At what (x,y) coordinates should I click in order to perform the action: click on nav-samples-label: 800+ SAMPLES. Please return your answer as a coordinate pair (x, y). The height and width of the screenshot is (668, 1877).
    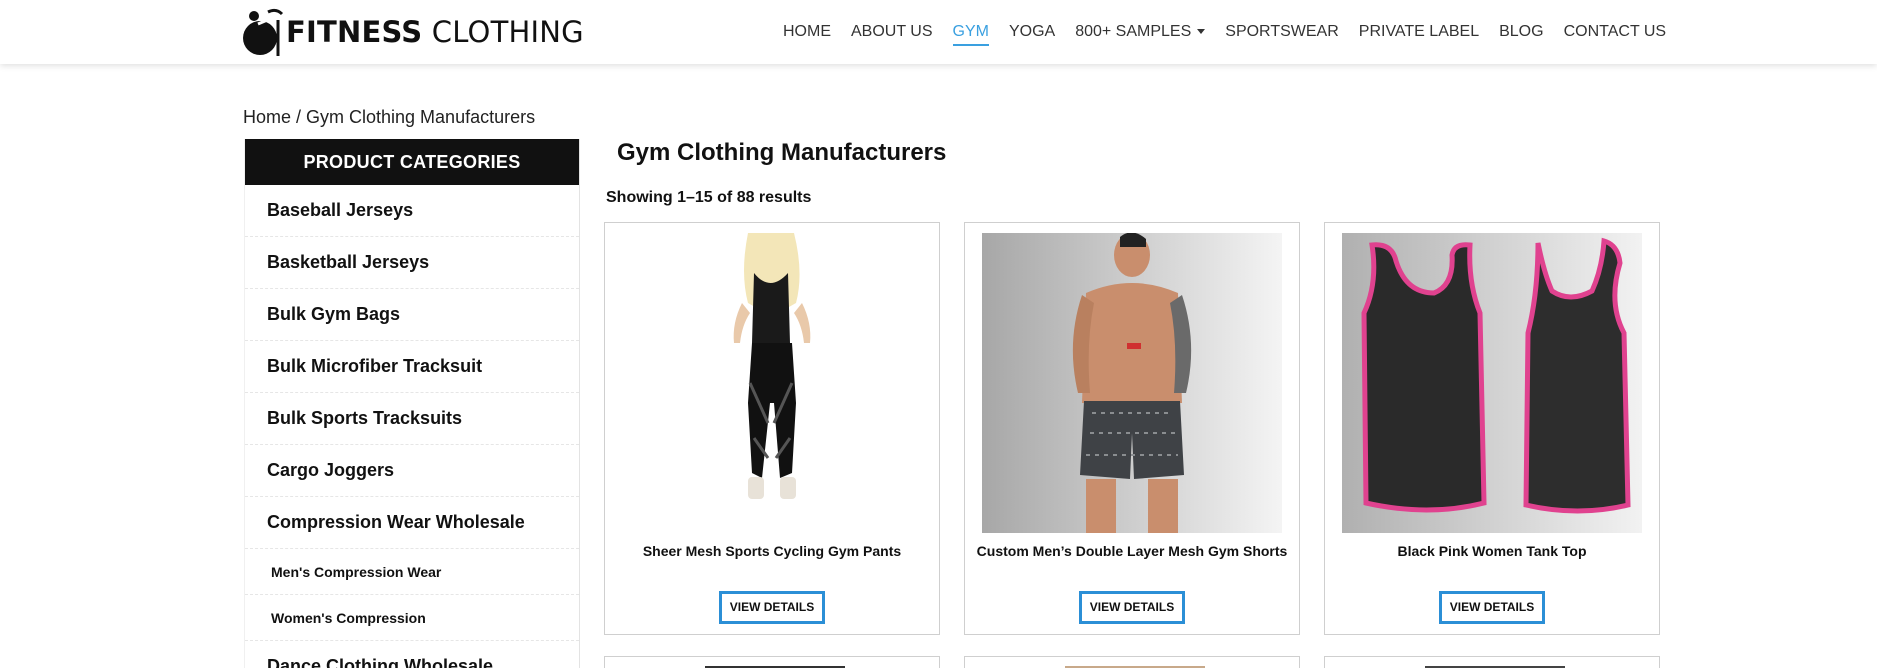
    Looking at the image, I should click on (1133, 31).